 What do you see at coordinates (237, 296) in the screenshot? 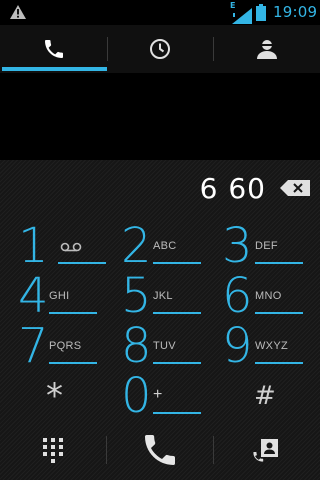
I see `key-digit: 6` at bounding box center [237, 296].